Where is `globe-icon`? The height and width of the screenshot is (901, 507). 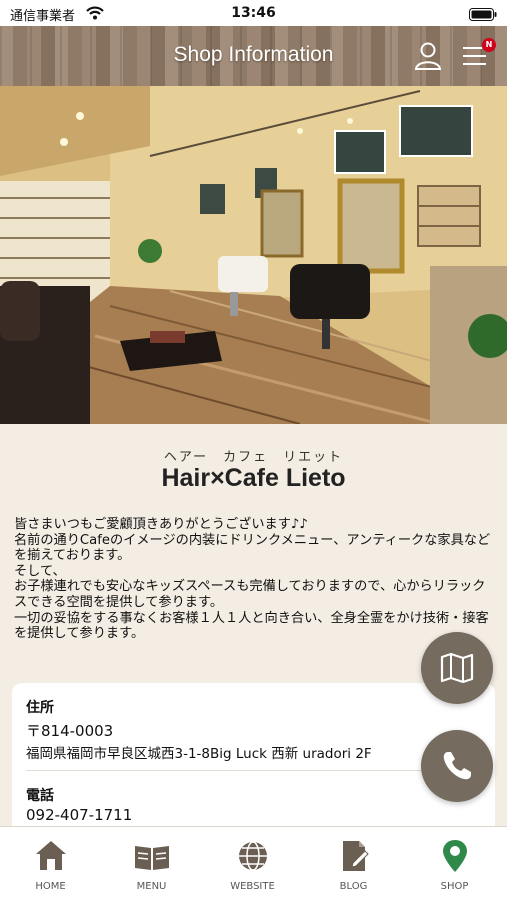
globe-icon is located at coordinates (253, 856).